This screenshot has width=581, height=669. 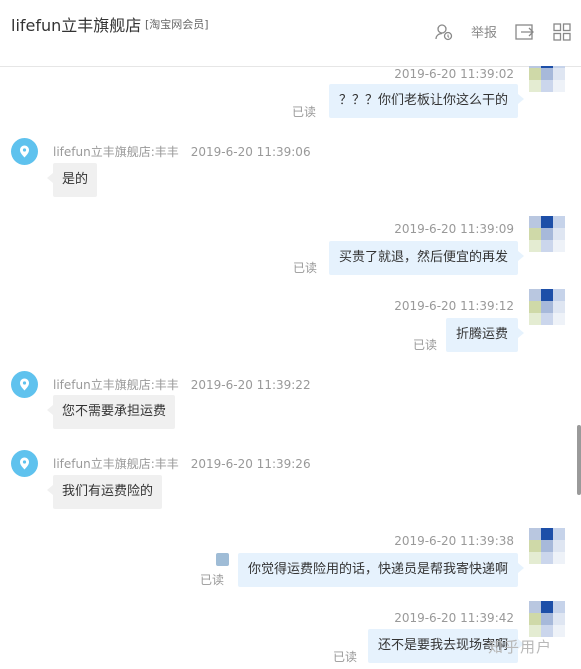 I want to click on member-badge: [淘宝网会员], so click(x=177, y=24).